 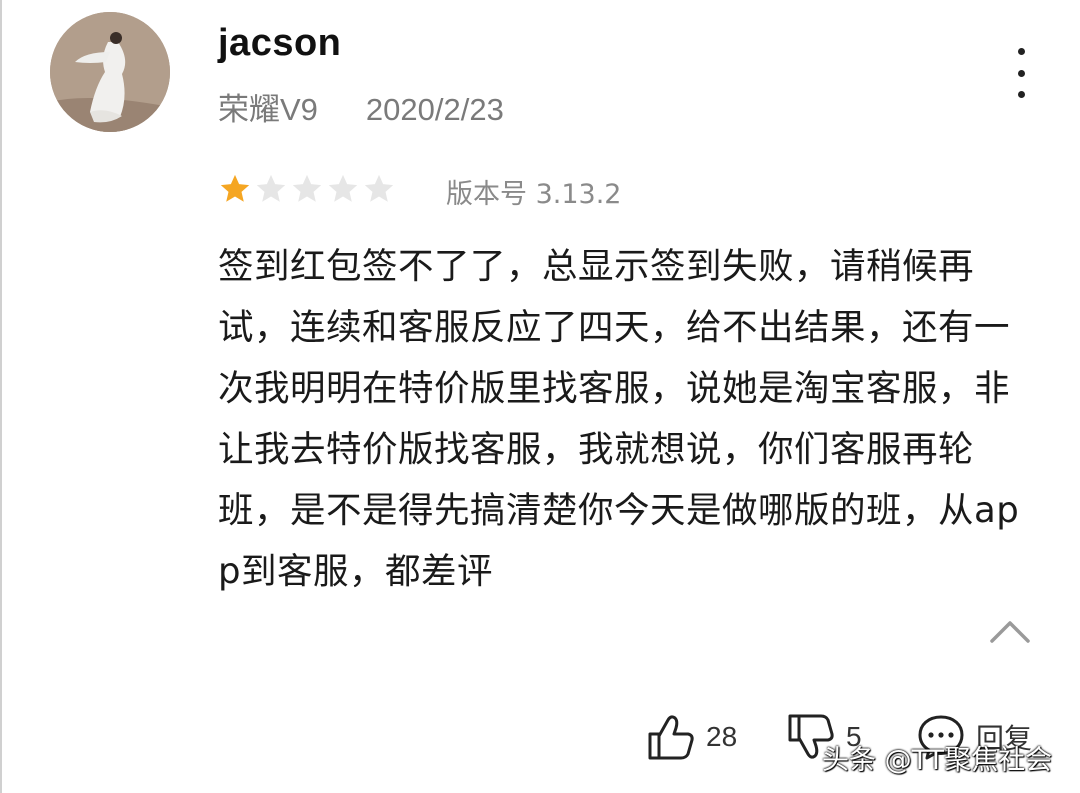 What do you see at coordinates (279, 43) in the screenshot?
I see `username: jacson` at bounding box center [279, 43].